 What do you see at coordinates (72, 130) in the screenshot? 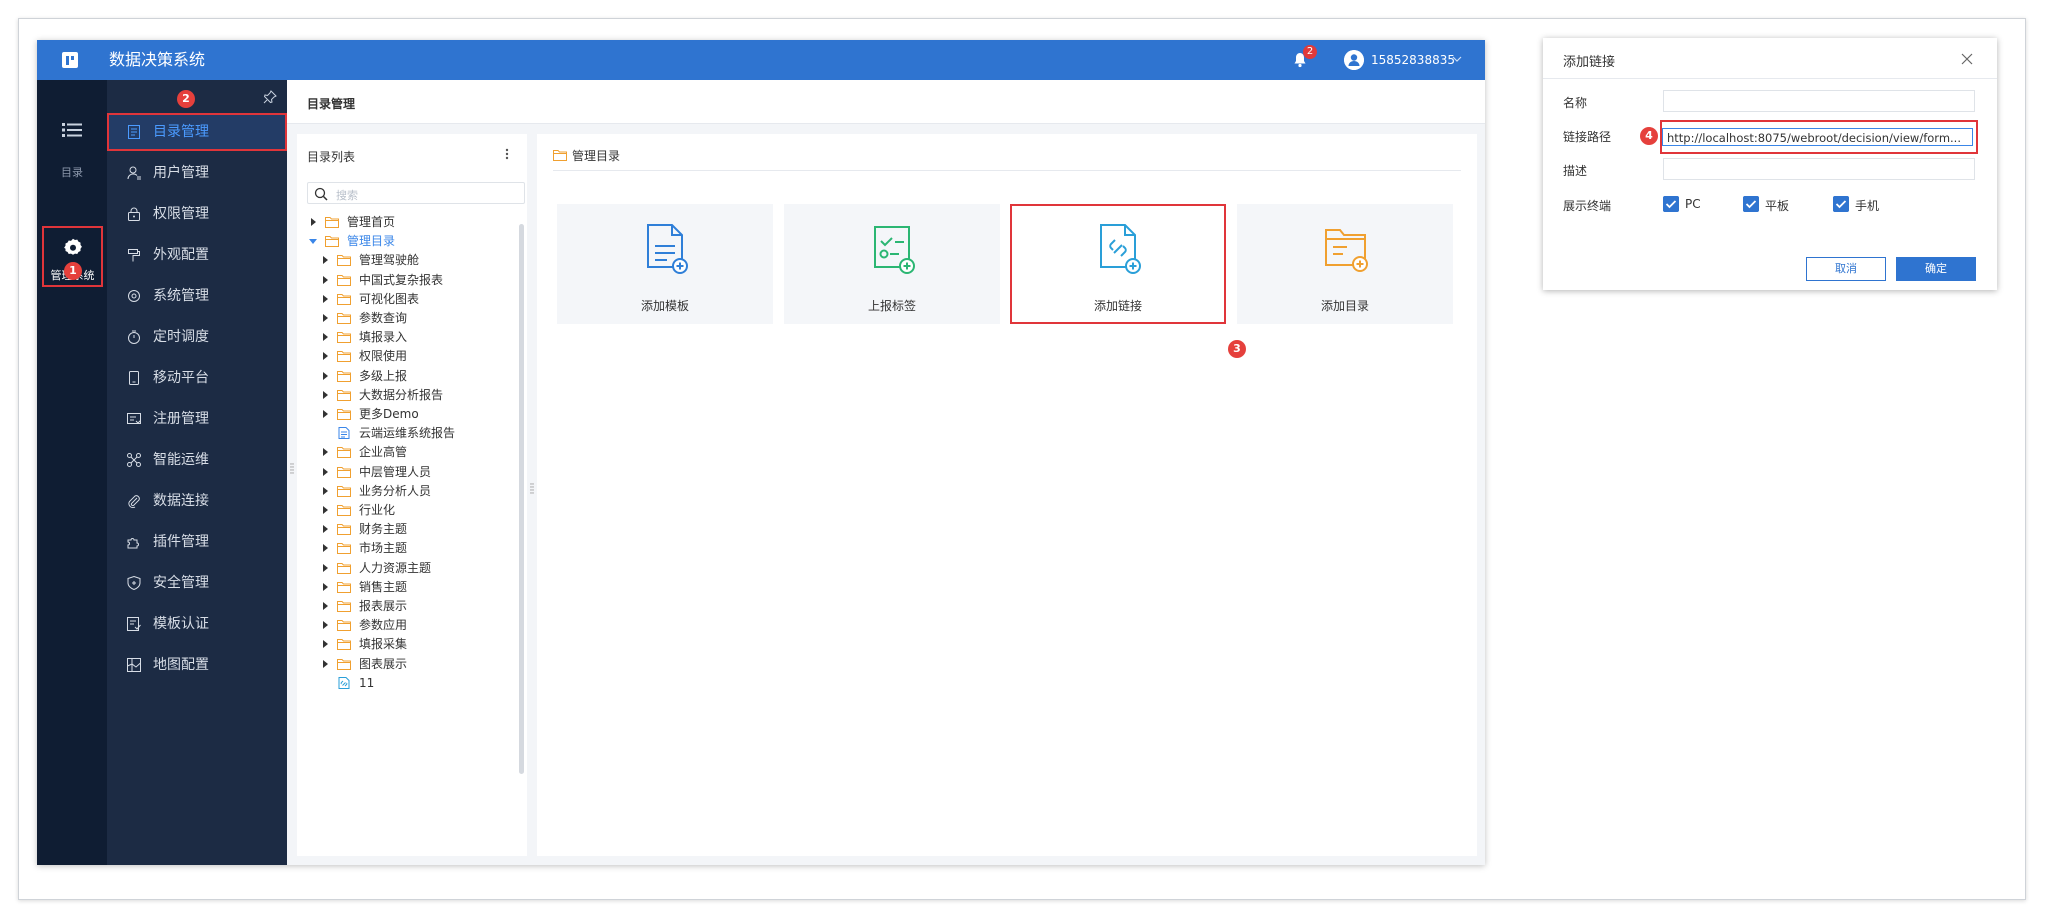
I see `directory-list-icon` at bounding box center [72, 130].